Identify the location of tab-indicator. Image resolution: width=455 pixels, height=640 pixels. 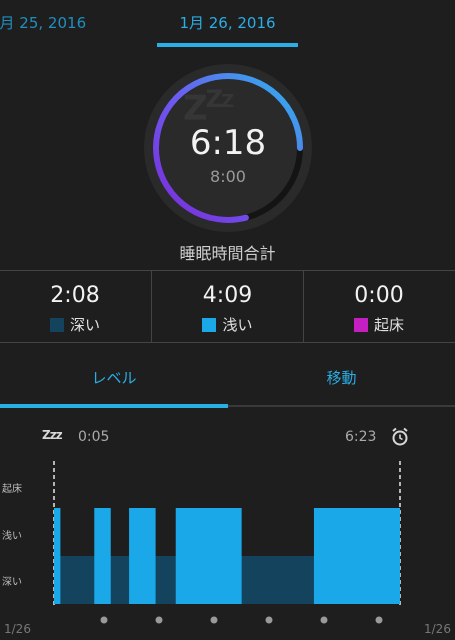
(114, 406).